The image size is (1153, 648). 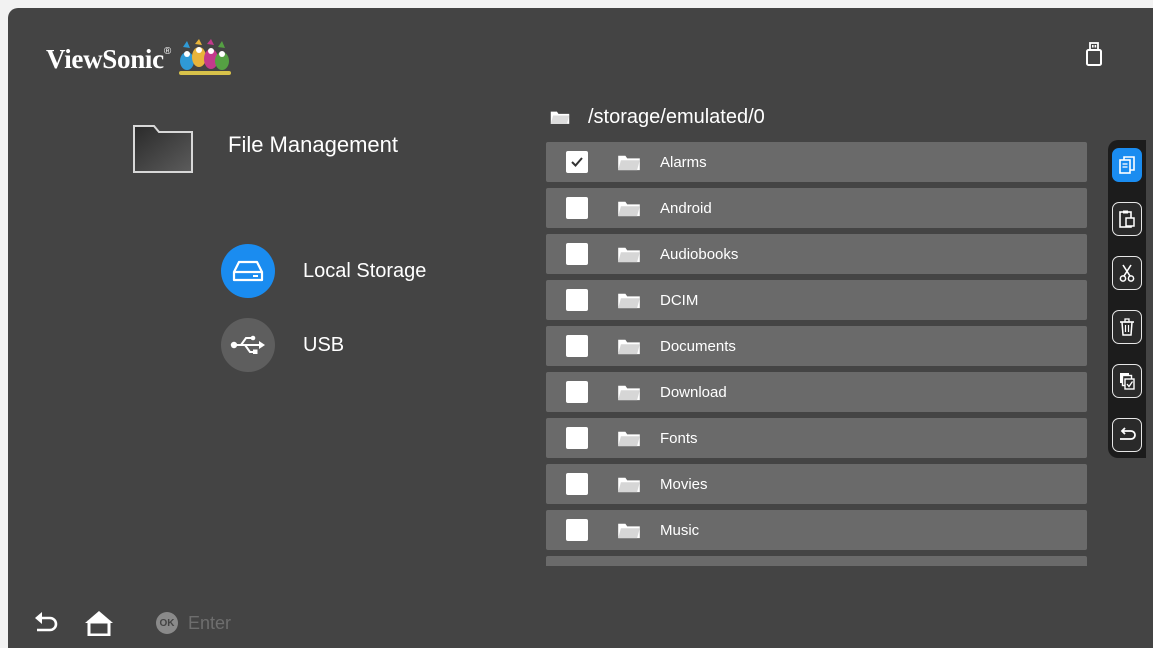 What do you see at coordinates (698, 346) in the screenshot?
I see `file-name: Documents` at bounding box center [698, 346].